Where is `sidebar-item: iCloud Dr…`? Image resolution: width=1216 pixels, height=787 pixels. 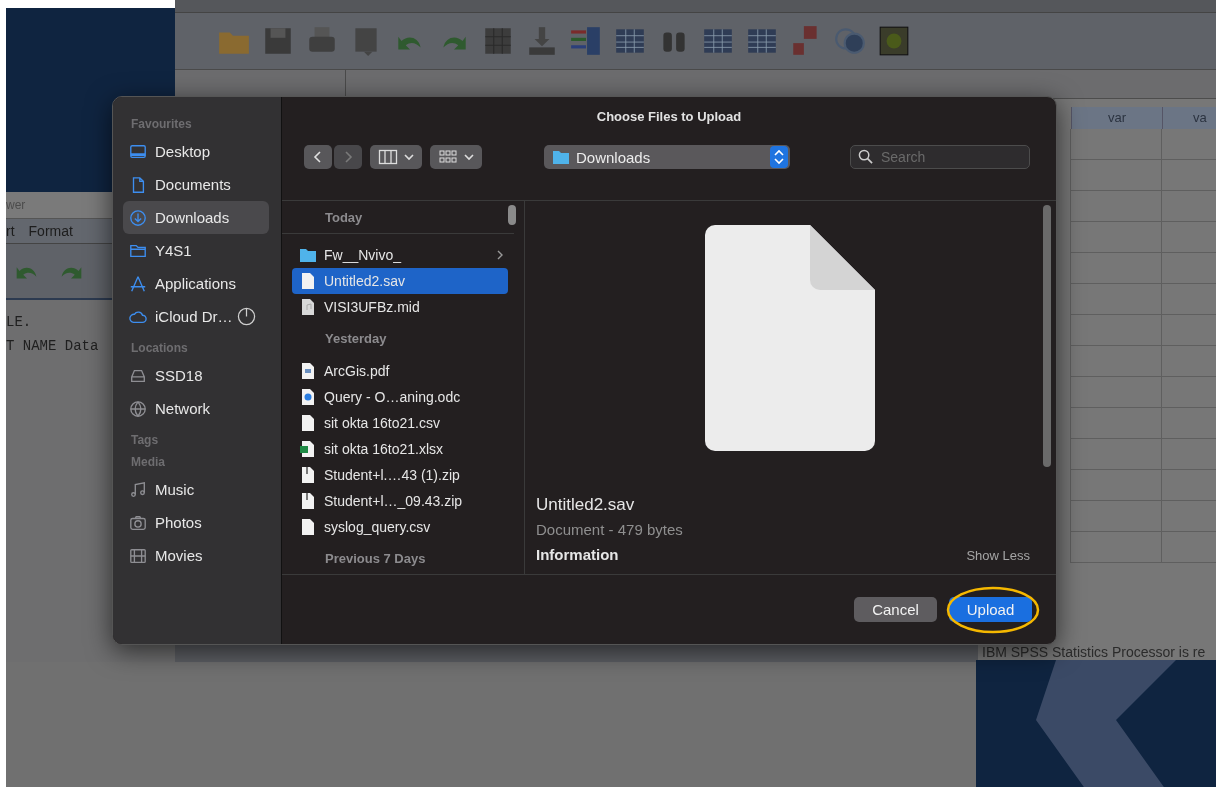
sidebar-item: iCloud Dr… is located at coordinates (196, 316).